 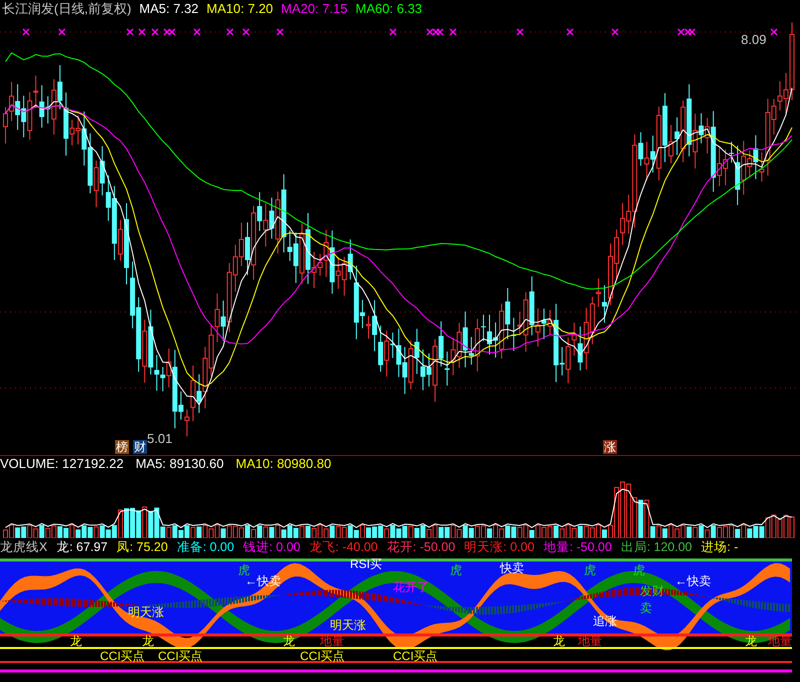 I want to click on indicator-title: 龙虎线X, so click(x=24, y=547).